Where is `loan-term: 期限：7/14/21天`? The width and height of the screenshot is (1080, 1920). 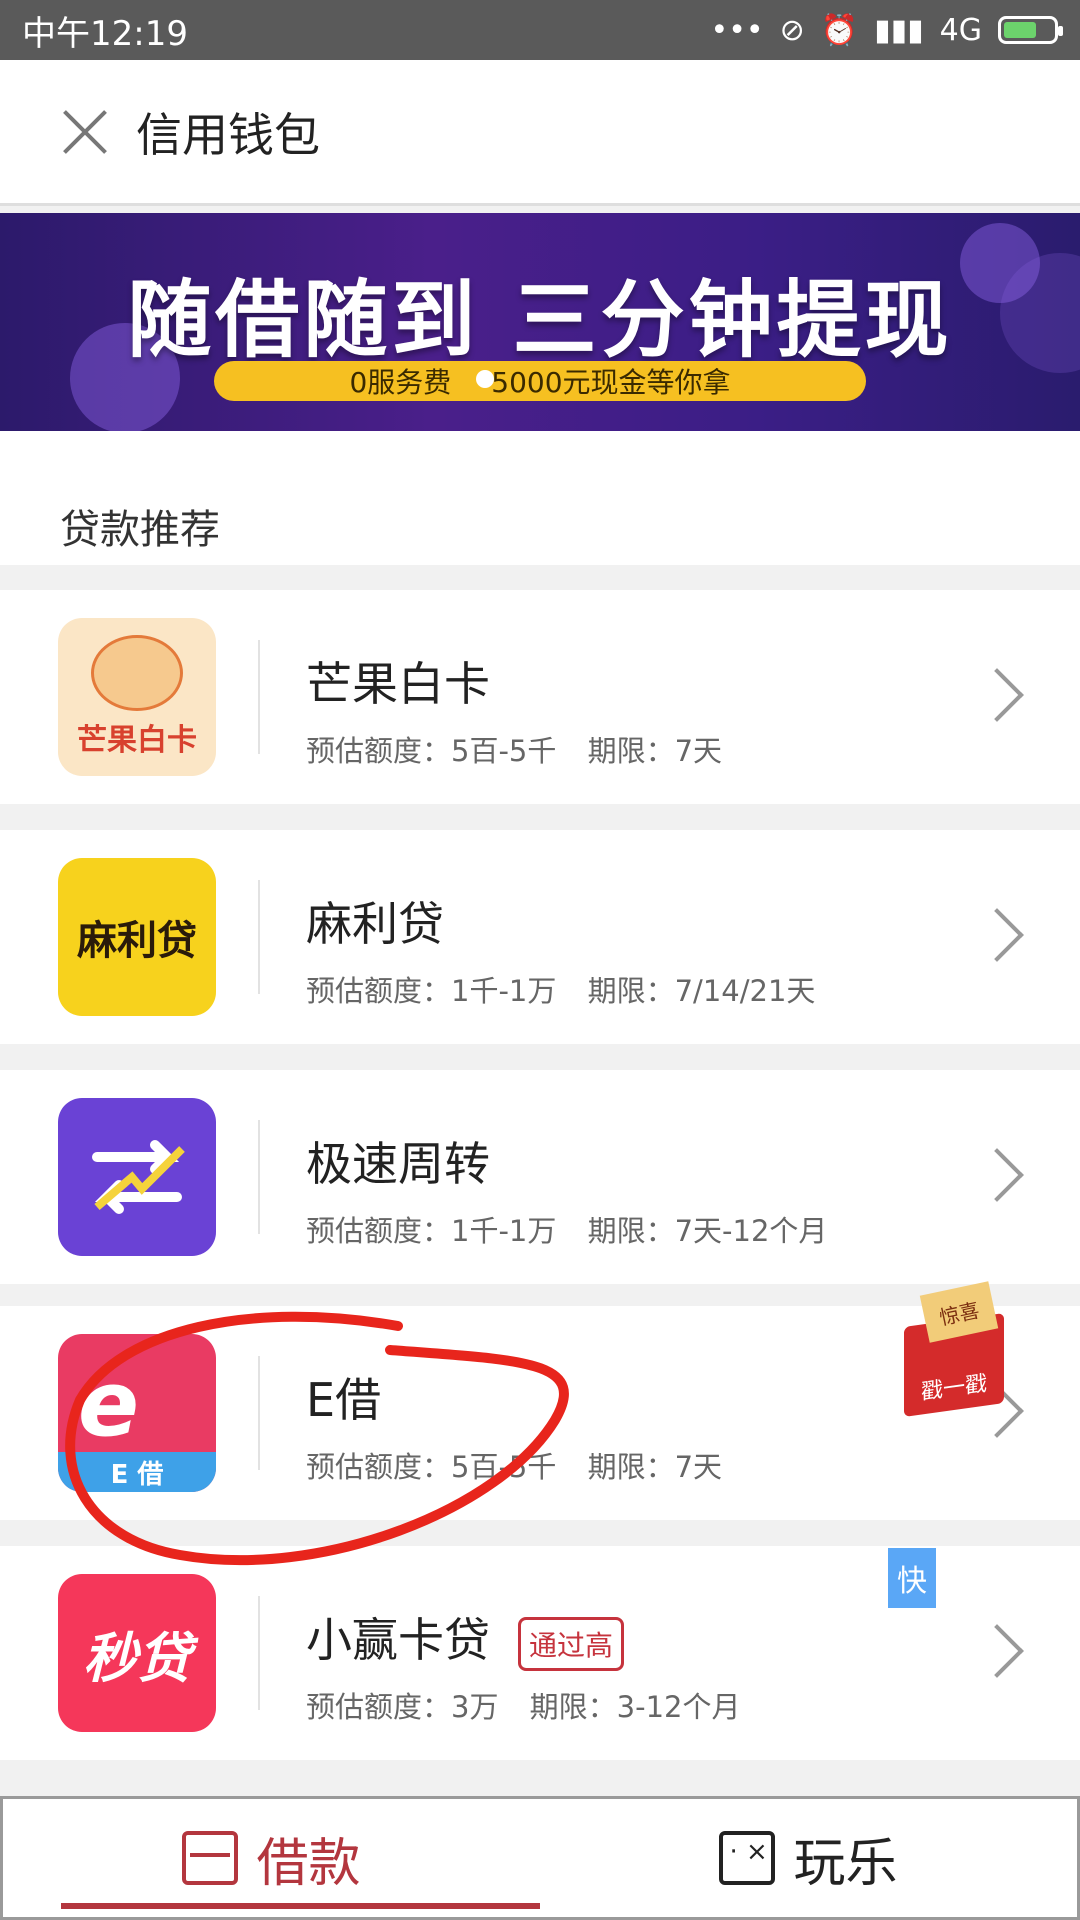 loan-term: 期限：7/14/21天 is located at coordinates (701, 991).